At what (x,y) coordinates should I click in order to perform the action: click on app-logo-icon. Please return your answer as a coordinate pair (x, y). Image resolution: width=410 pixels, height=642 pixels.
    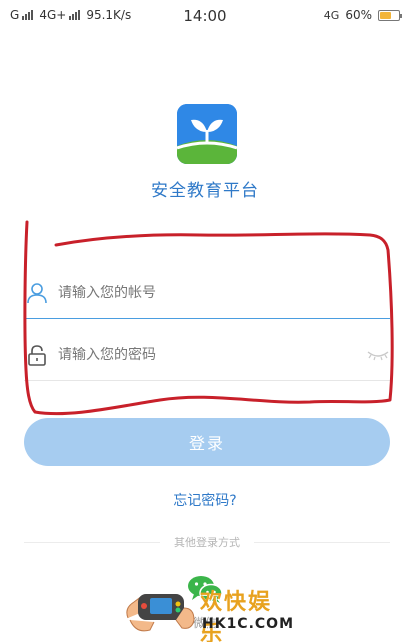
    Looking at the image, I should click on (207, 134).